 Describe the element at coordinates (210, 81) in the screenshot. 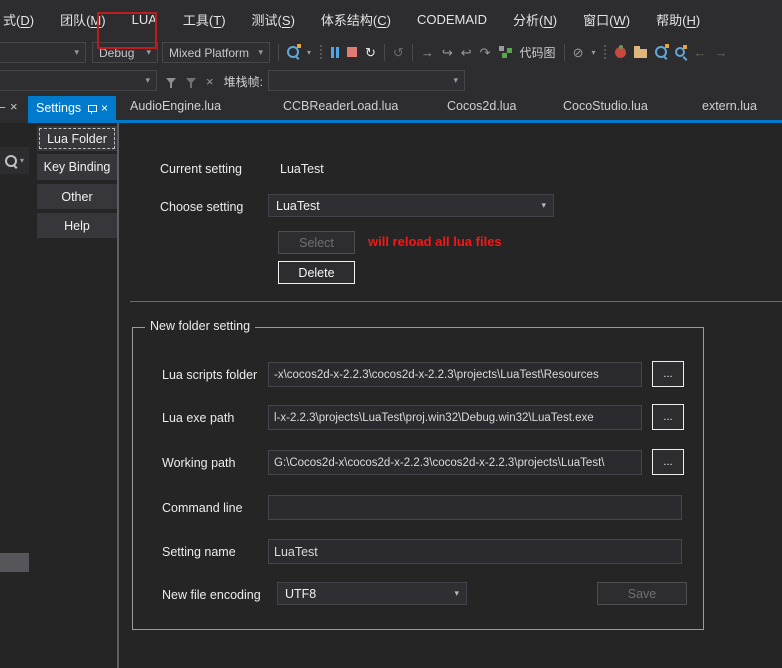

I see `toggle-threads-icon: ×` at that location.